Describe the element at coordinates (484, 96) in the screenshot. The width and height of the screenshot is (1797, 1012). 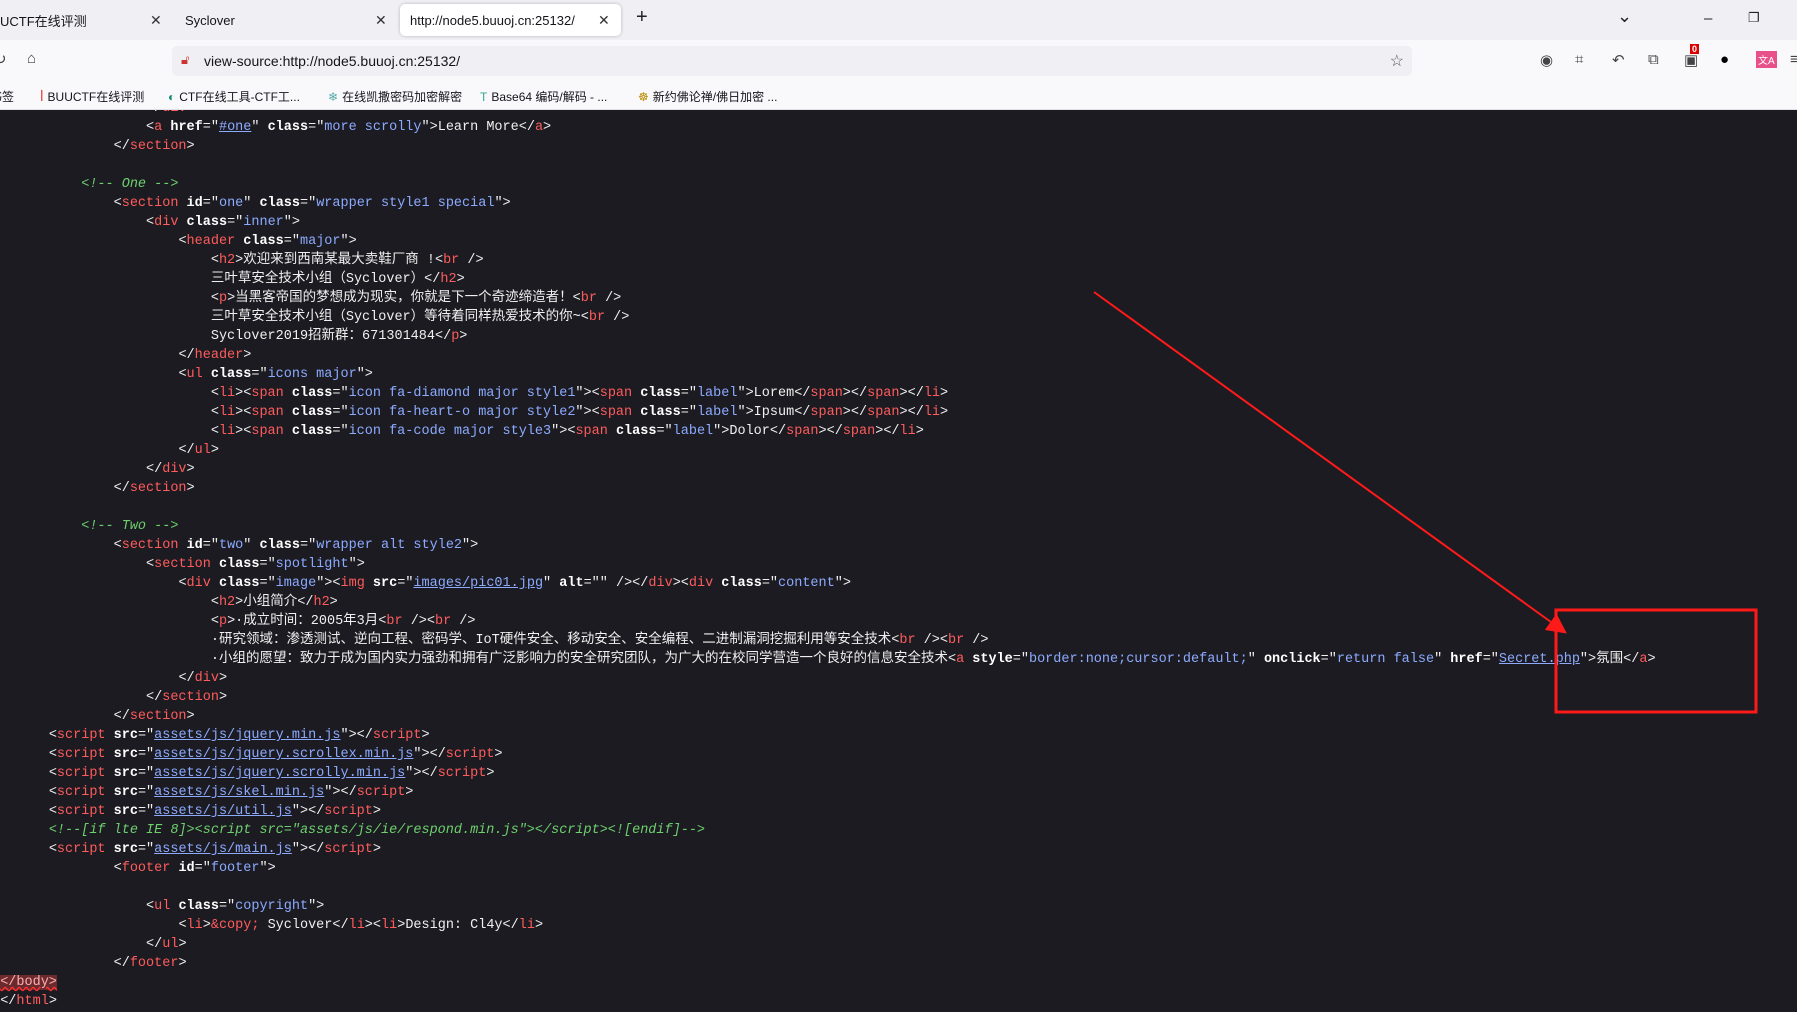
I see `base64-icon: T` at that location.